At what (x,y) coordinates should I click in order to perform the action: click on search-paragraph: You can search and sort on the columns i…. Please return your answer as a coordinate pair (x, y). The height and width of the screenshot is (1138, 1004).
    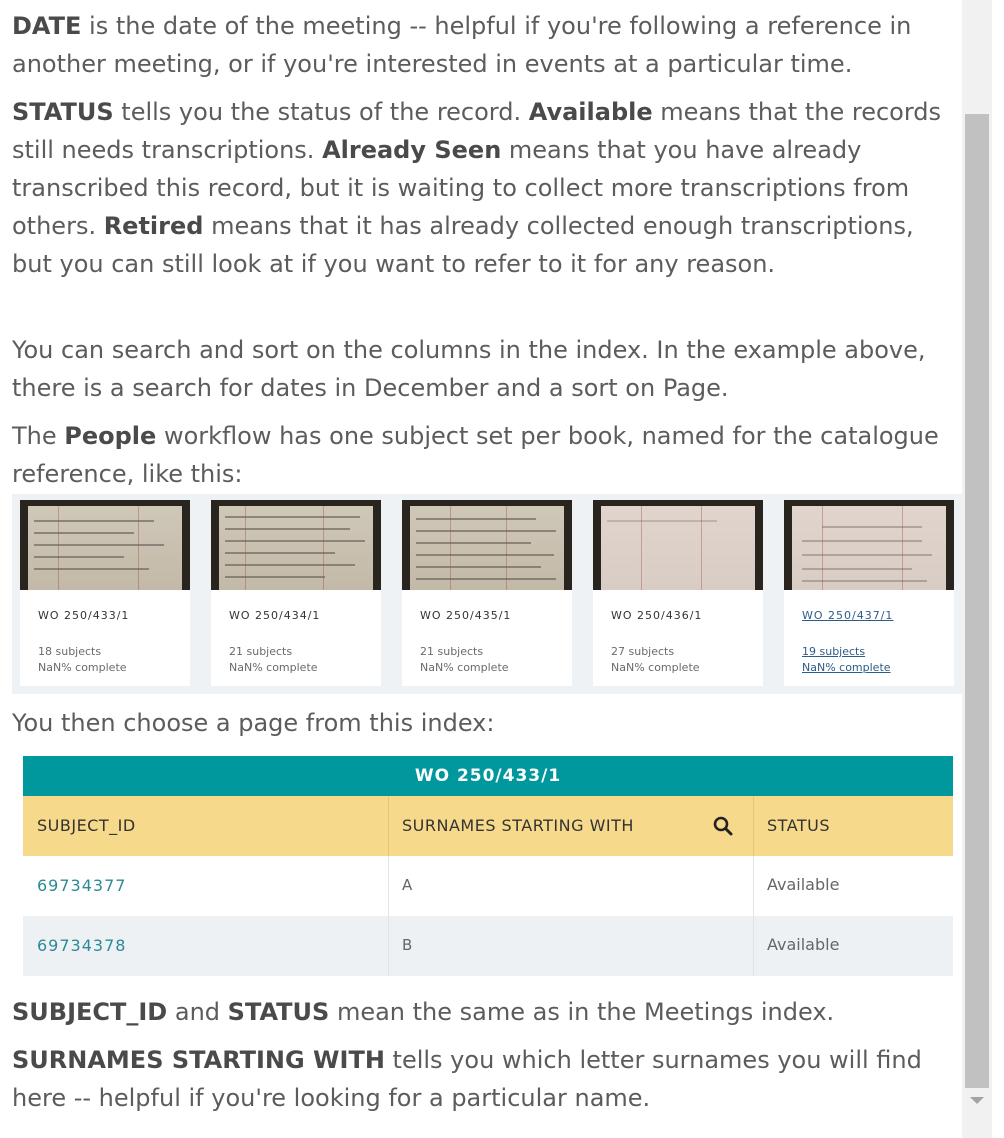
    Looking at the image, I should click on (469, 369).